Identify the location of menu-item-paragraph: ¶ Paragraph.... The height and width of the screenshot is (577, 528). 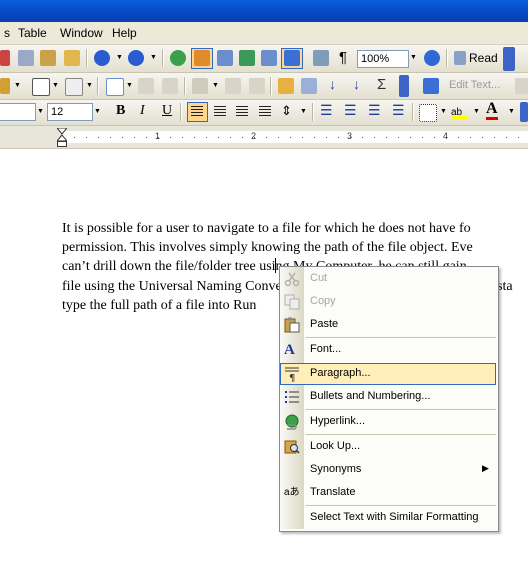
(388, 374).